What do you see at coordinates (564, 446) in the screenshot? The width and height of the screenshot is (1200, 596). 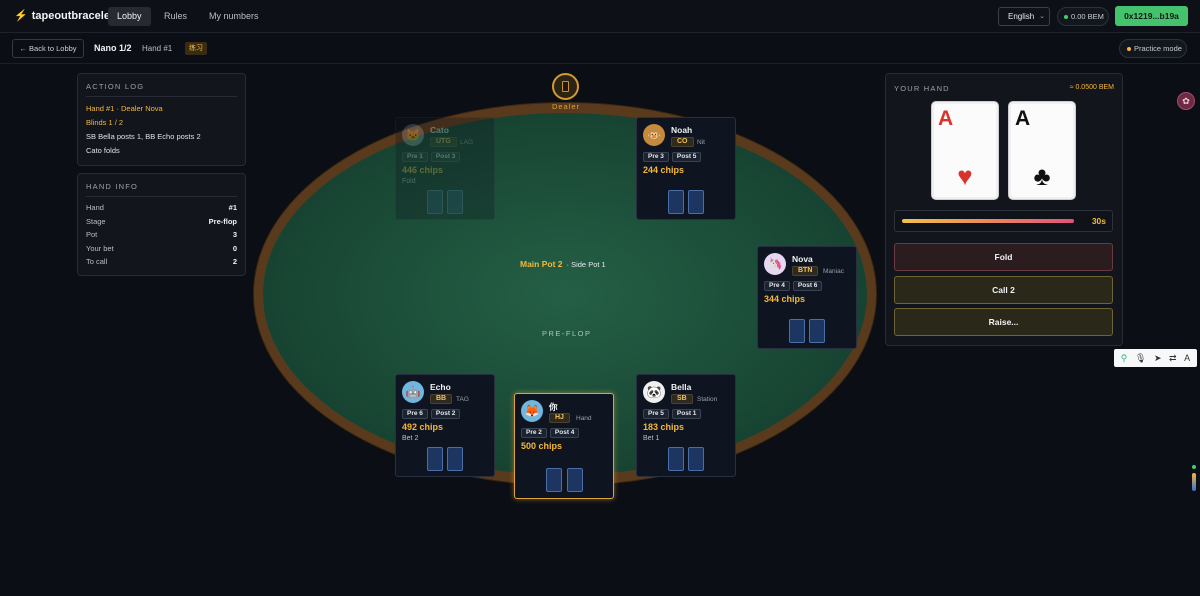 I see `seat-hero: 🦊 你 HJ Hand Pre 2 Post 4 500 chips` at bounding box center [564, 446].